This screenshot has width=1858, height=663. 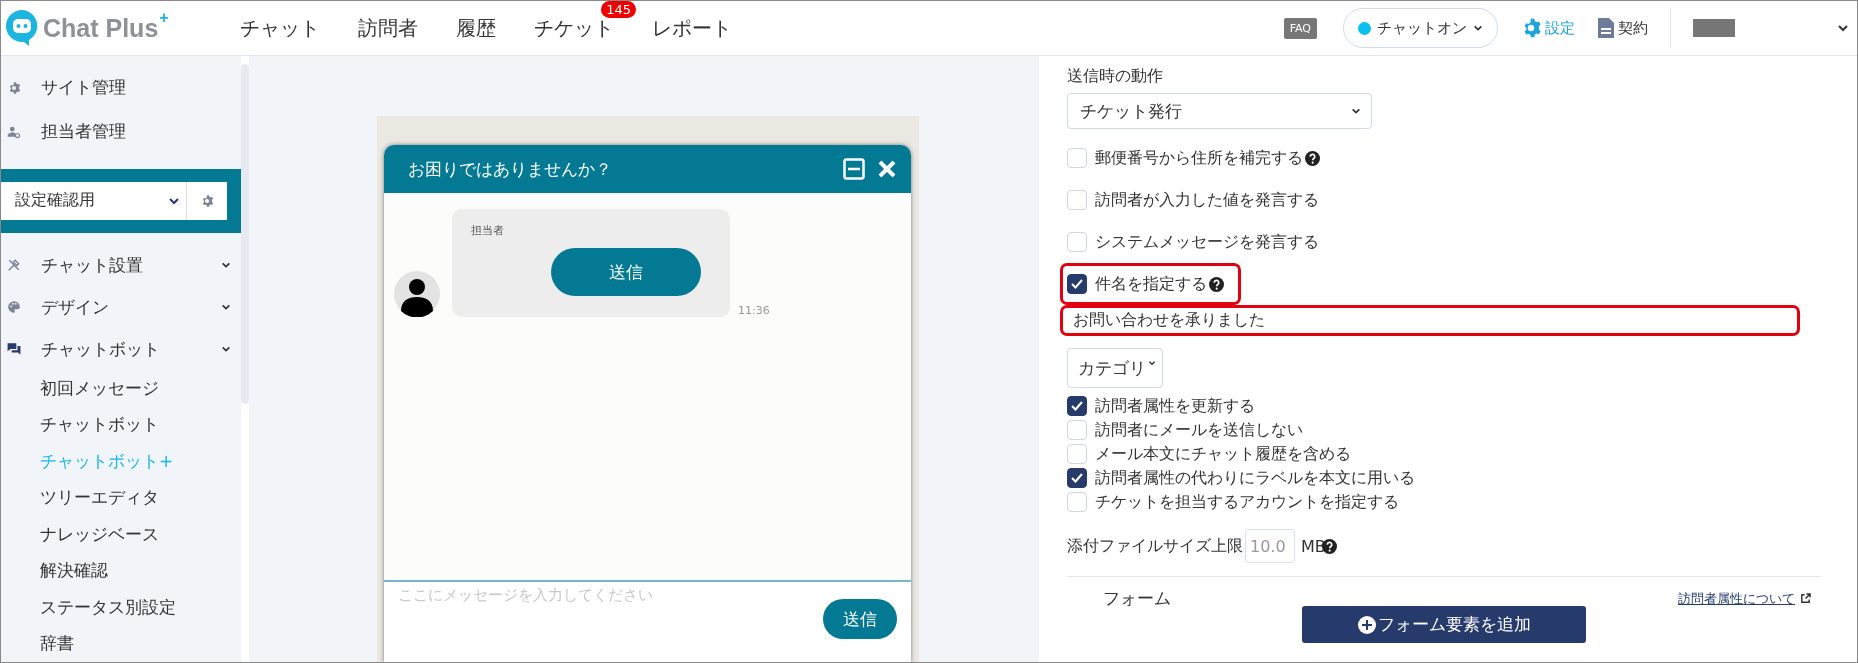 I want to click on select-value: 設定確認用, so click(x=55, y=201).